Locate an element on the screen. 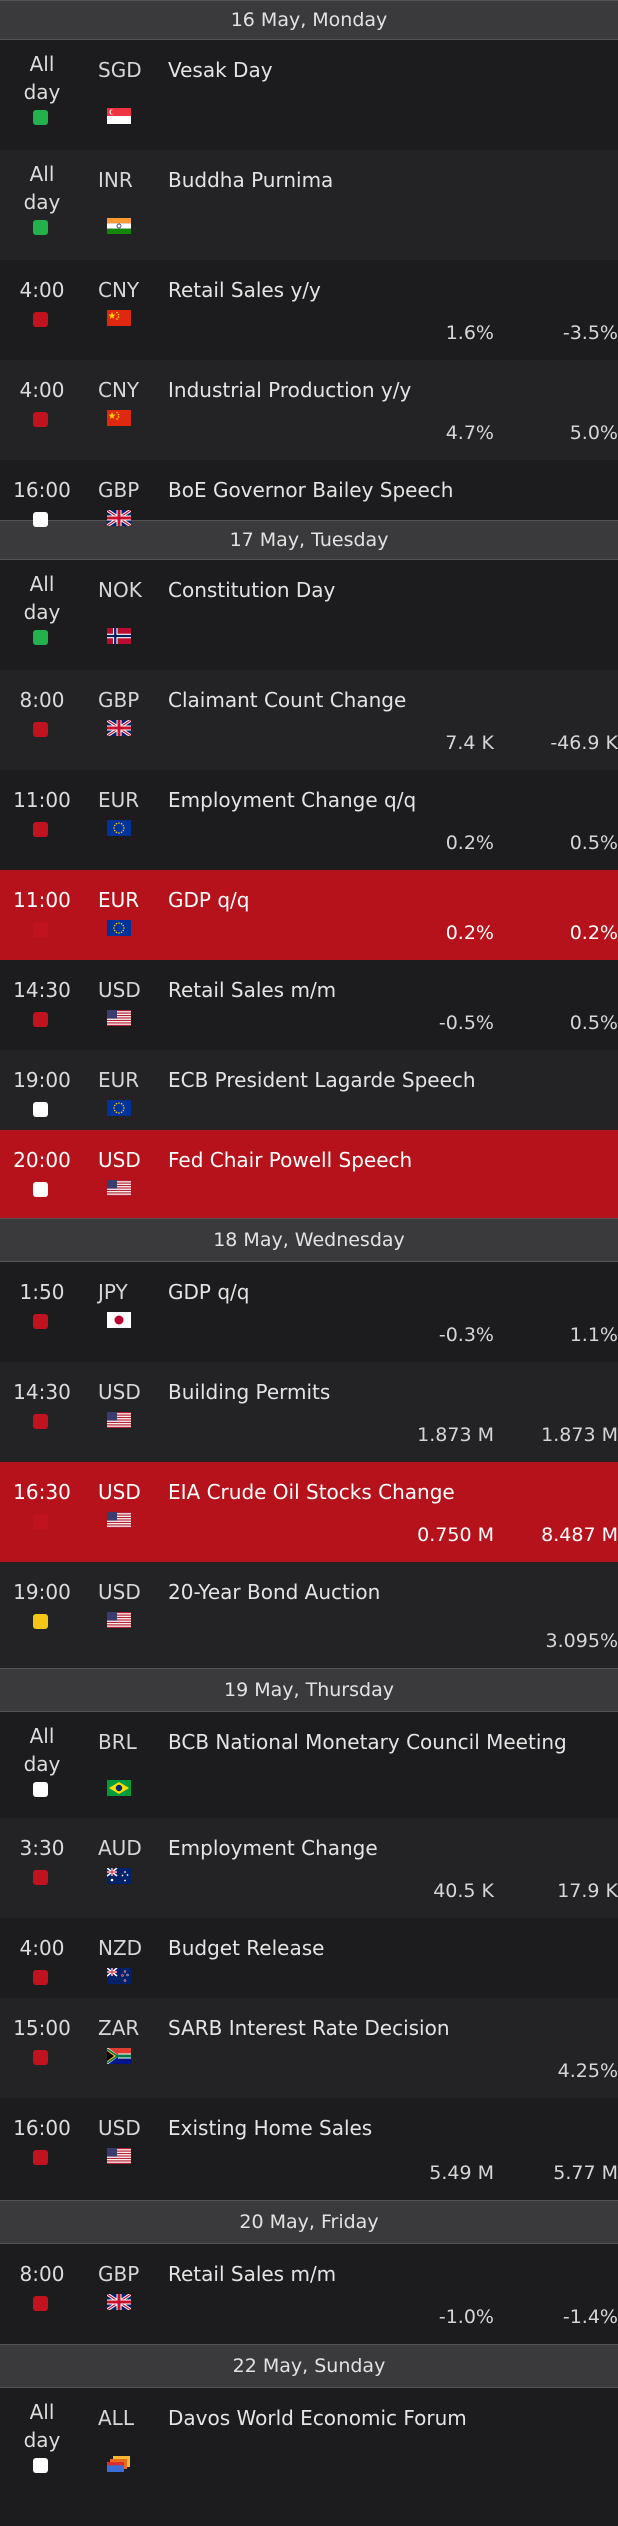  event-title: Constitution Day is located at coordinates (251, 590).